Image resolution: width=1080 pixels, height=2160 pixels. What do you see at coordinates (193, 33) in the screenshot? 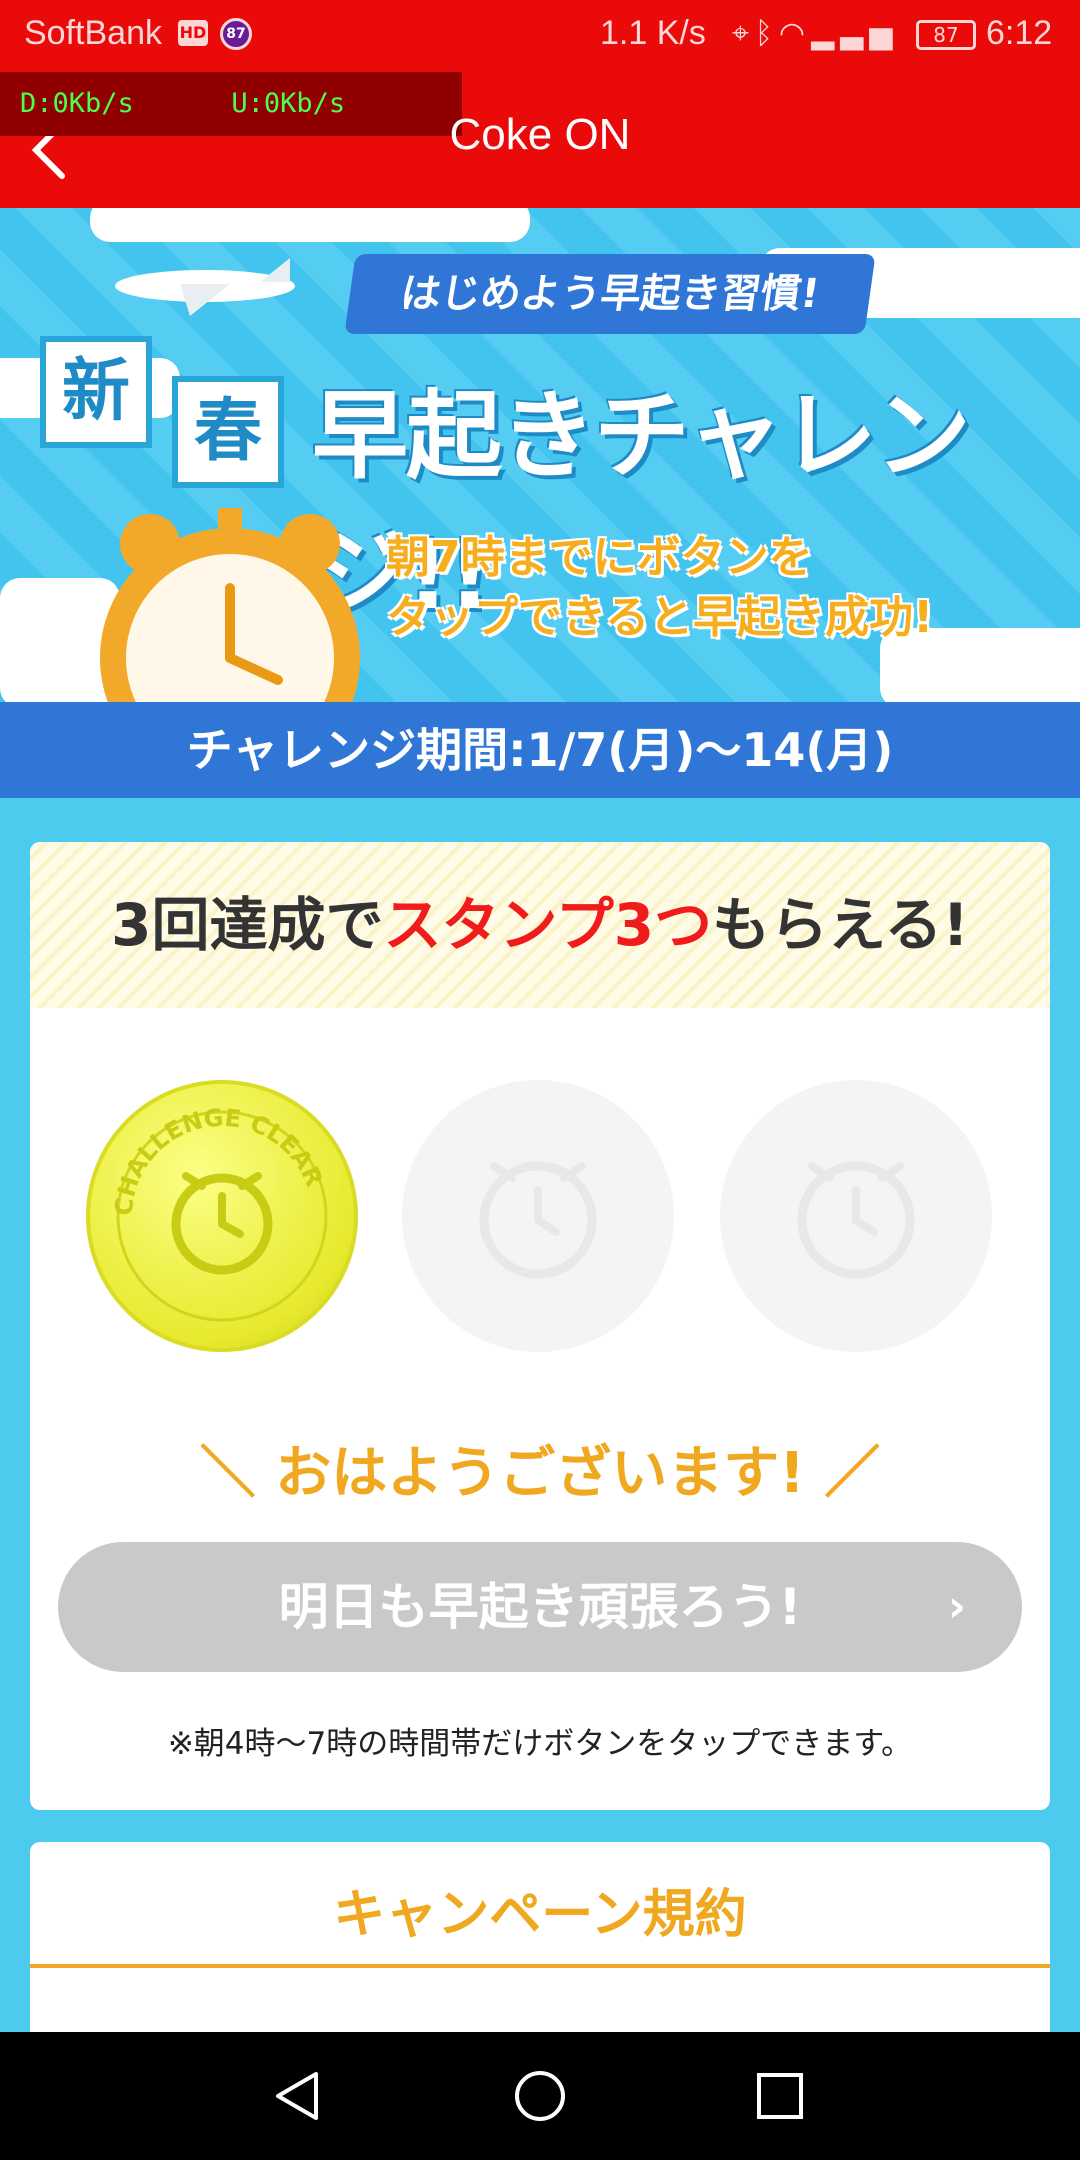
I see `hd-icon: HD` at bounding box center [193, 33].